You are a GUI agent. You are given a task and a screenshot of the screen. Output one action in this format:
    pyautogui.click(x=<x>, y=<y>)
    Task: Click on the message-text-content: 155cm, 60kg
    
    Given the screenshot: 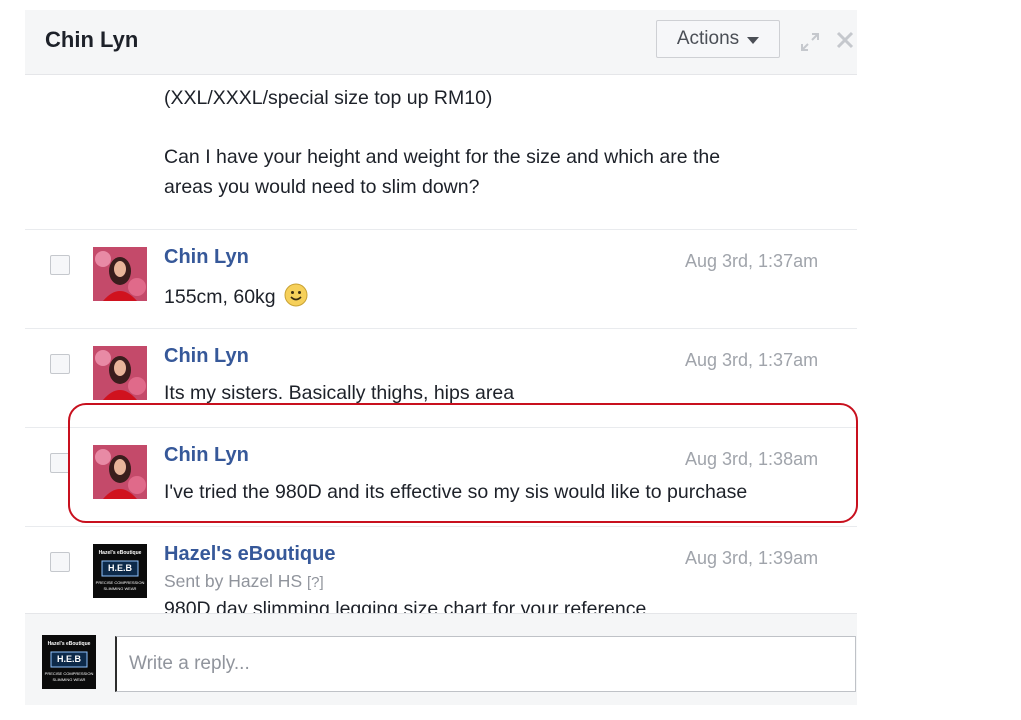 What is the action you would take?
    pyautogui.click(x=220, y=297)
    